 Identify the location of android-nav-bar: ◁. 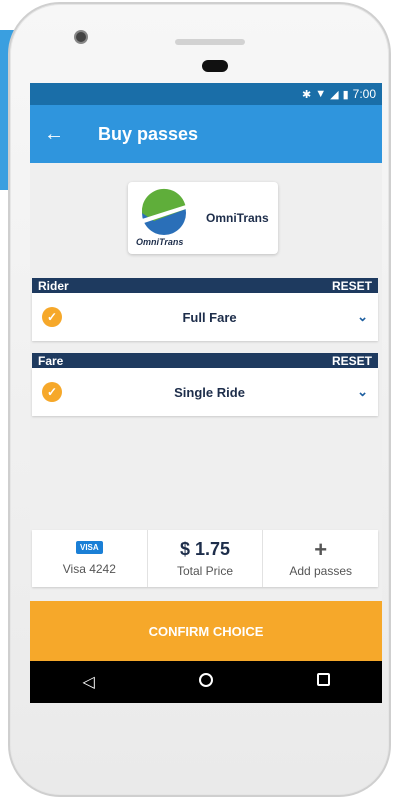
(206, 682).